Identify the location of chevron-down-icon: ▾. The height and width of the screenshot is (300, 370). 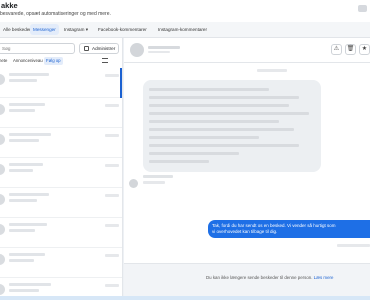
(87, 29).